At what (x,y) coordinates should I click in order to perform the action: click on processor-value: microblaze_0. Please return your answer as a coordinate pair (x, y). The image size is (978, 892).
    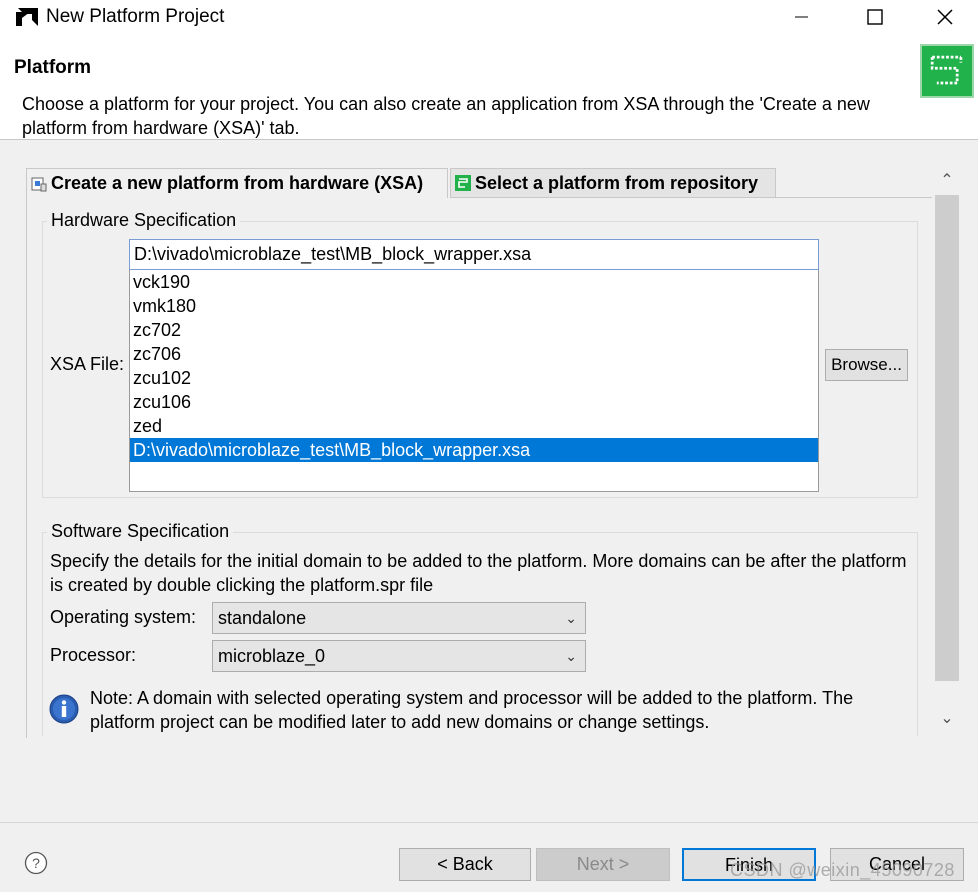
    Looking at the image, I should click on (272, 656).